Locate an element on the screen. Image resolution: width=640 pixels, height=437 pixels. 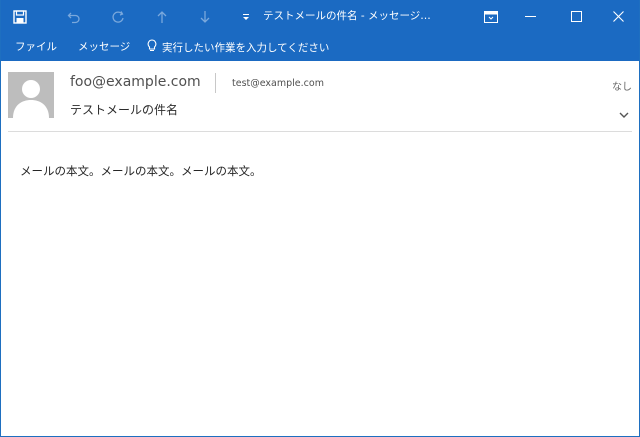
header-divider is located at coordinates (215, 83).